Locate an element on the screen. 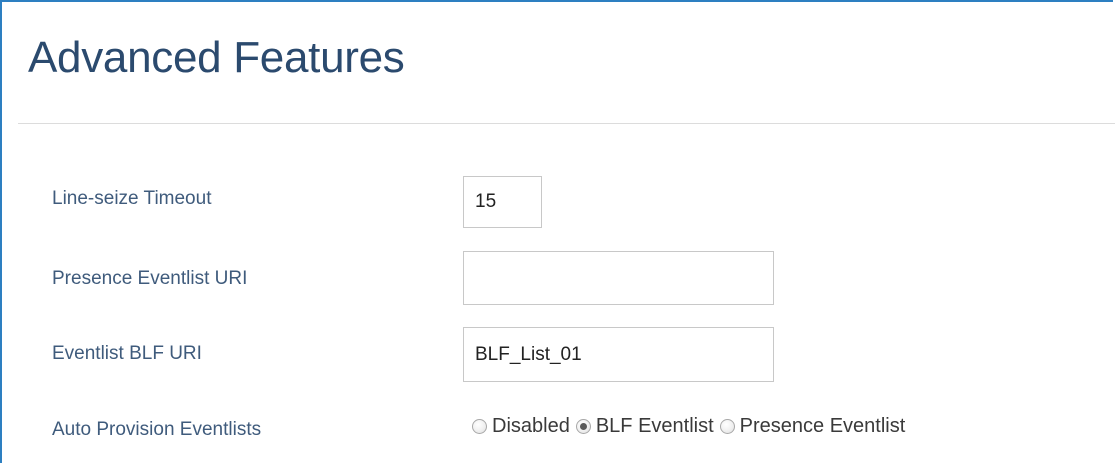 The width and height of the screenshot is (1115, 463). radio-option-presence-eventlist: Presence Eventlist is located at coordinates (812, 426).